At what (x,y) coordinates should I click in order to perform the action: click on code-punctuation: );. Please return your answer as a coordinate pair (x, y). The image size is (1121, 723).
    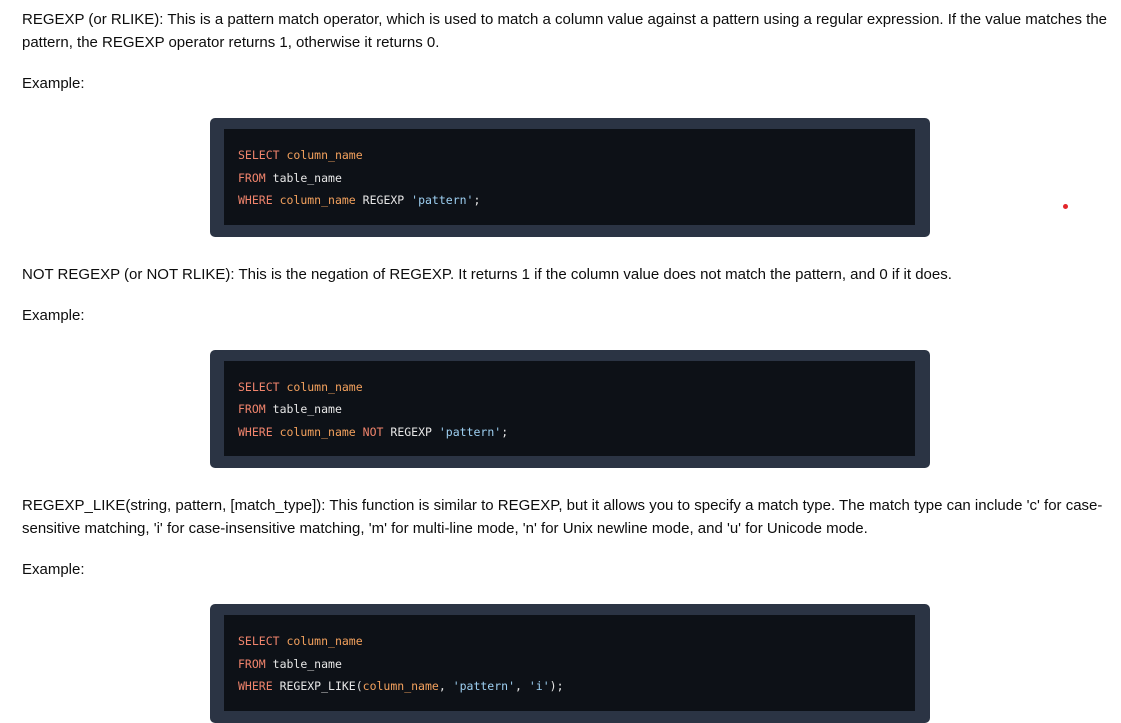
    Looking at the image, I should click on (556, 686).